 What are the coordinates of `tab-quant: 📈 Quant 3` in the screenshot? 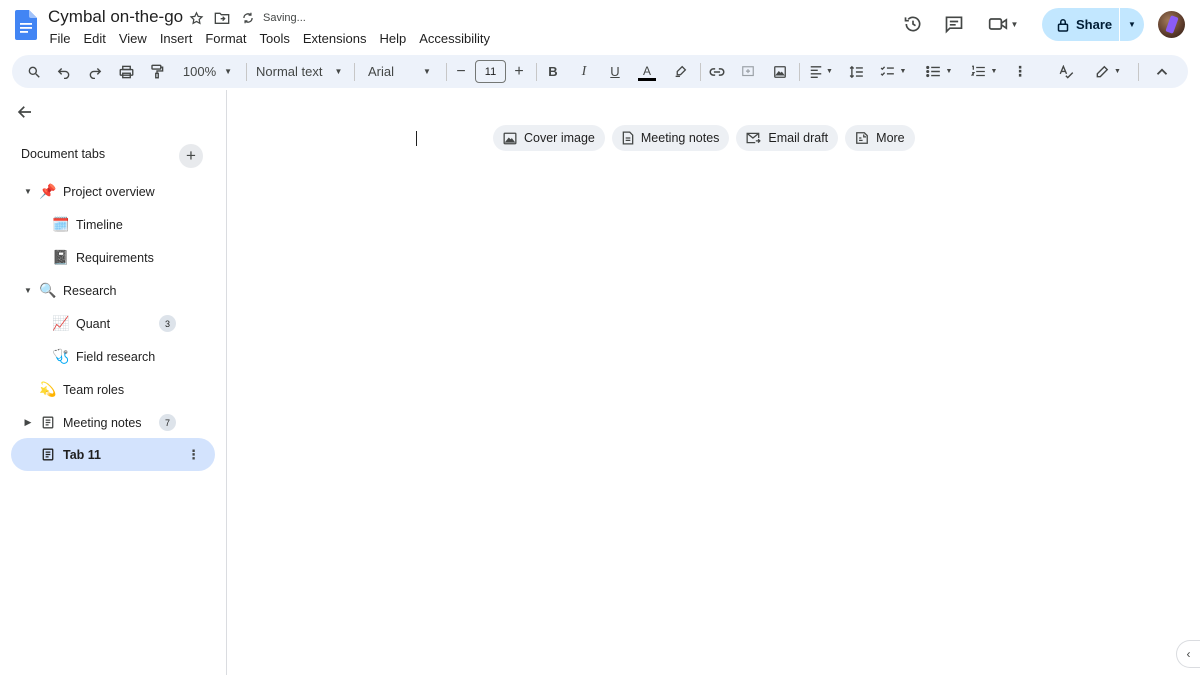 It's located at (113, 323).